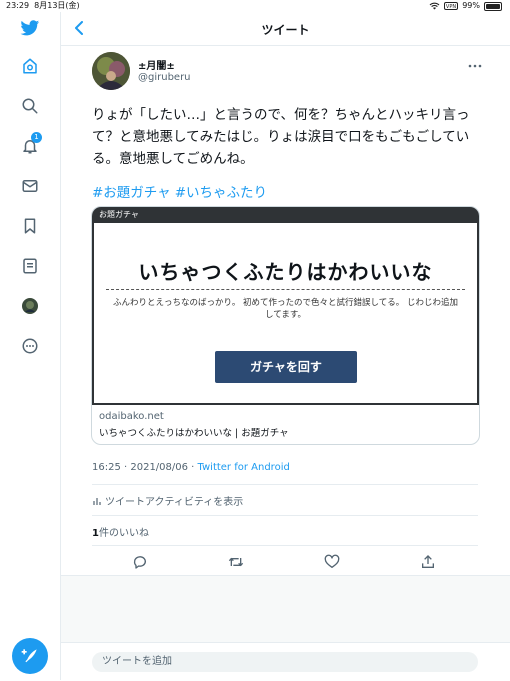  I want to click on profile-avatar-icon, so click(30, 306).